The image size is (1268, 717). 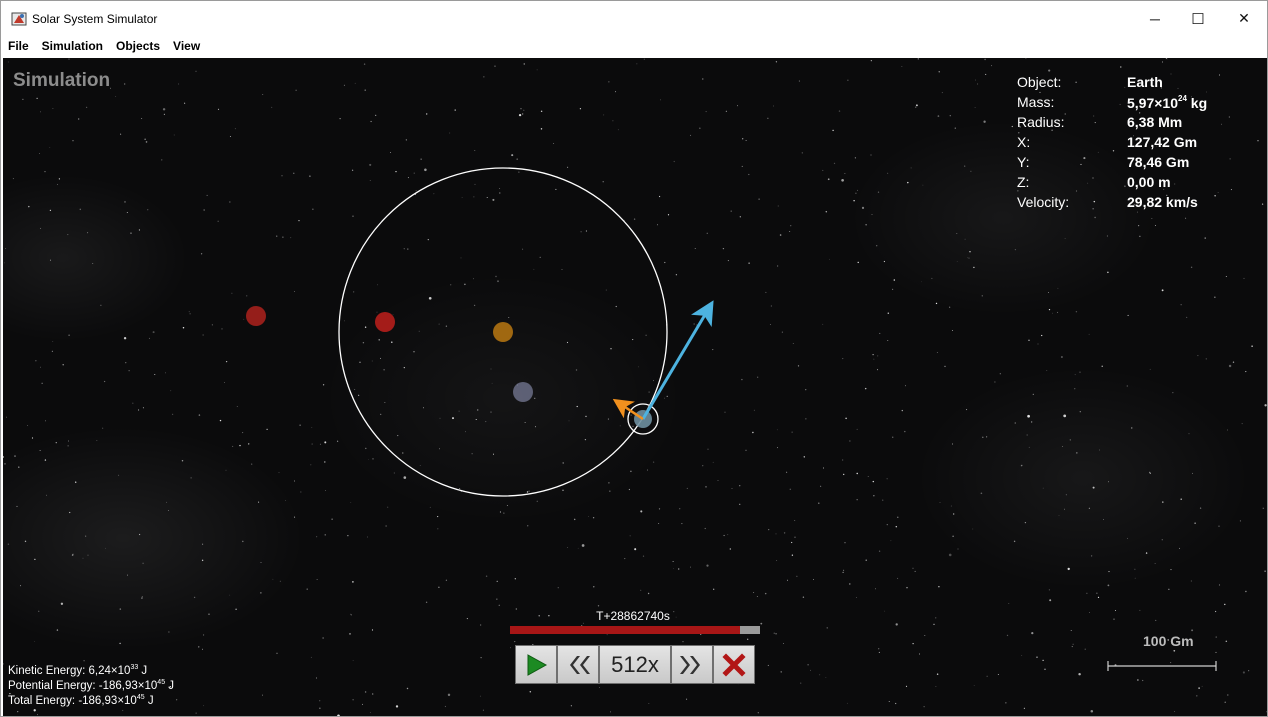 I want to click on minimize-icon: ─, so click(x=1155, y=18).